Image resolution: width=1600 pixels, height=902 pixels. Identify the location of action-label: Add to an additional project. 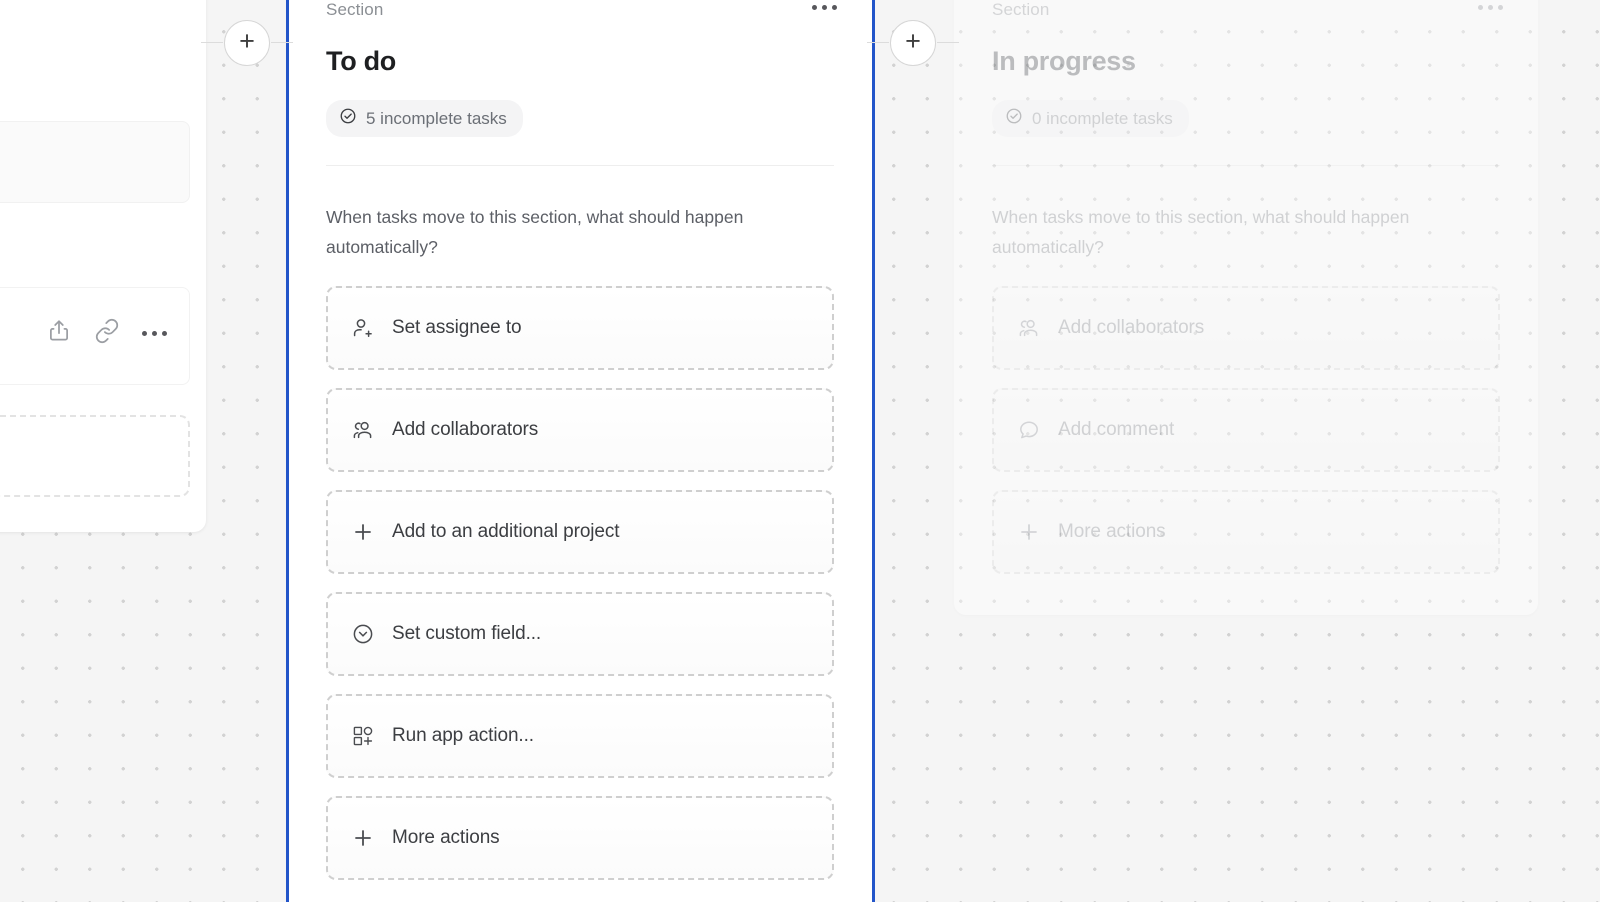
(506, 531).